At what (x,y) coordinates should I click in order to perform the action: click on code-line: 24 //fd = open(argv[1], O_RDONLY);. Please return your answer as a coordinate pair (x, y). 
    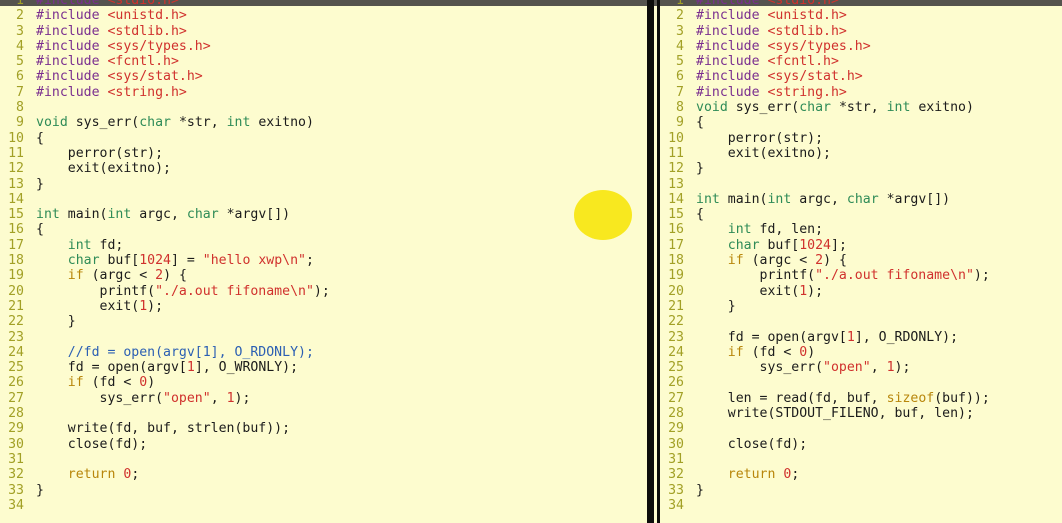
    Looking at the image, I should click on (165, 352).